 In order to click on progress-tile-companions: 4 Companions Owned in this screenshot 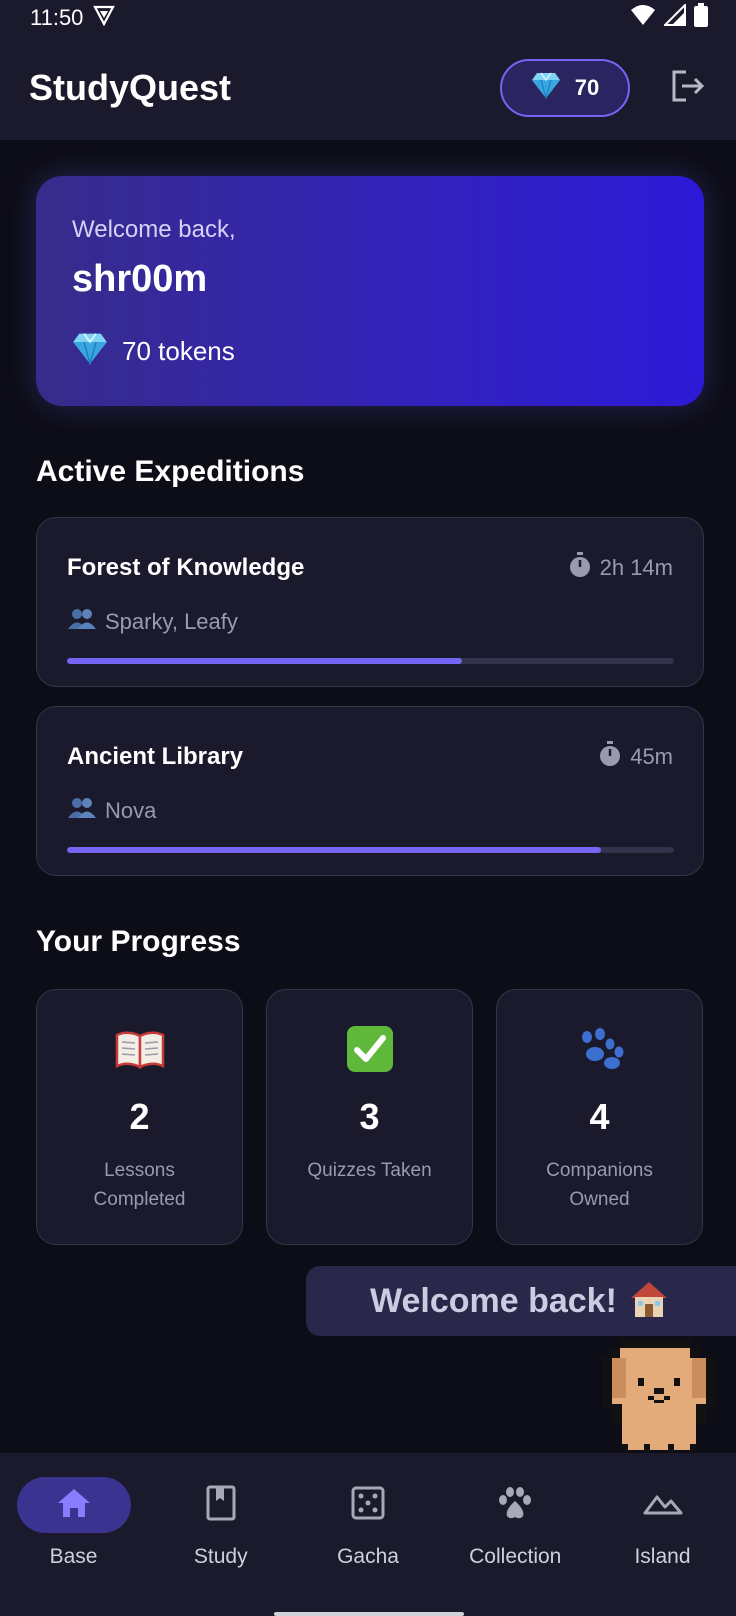, I will do `click(599, 1117)`.